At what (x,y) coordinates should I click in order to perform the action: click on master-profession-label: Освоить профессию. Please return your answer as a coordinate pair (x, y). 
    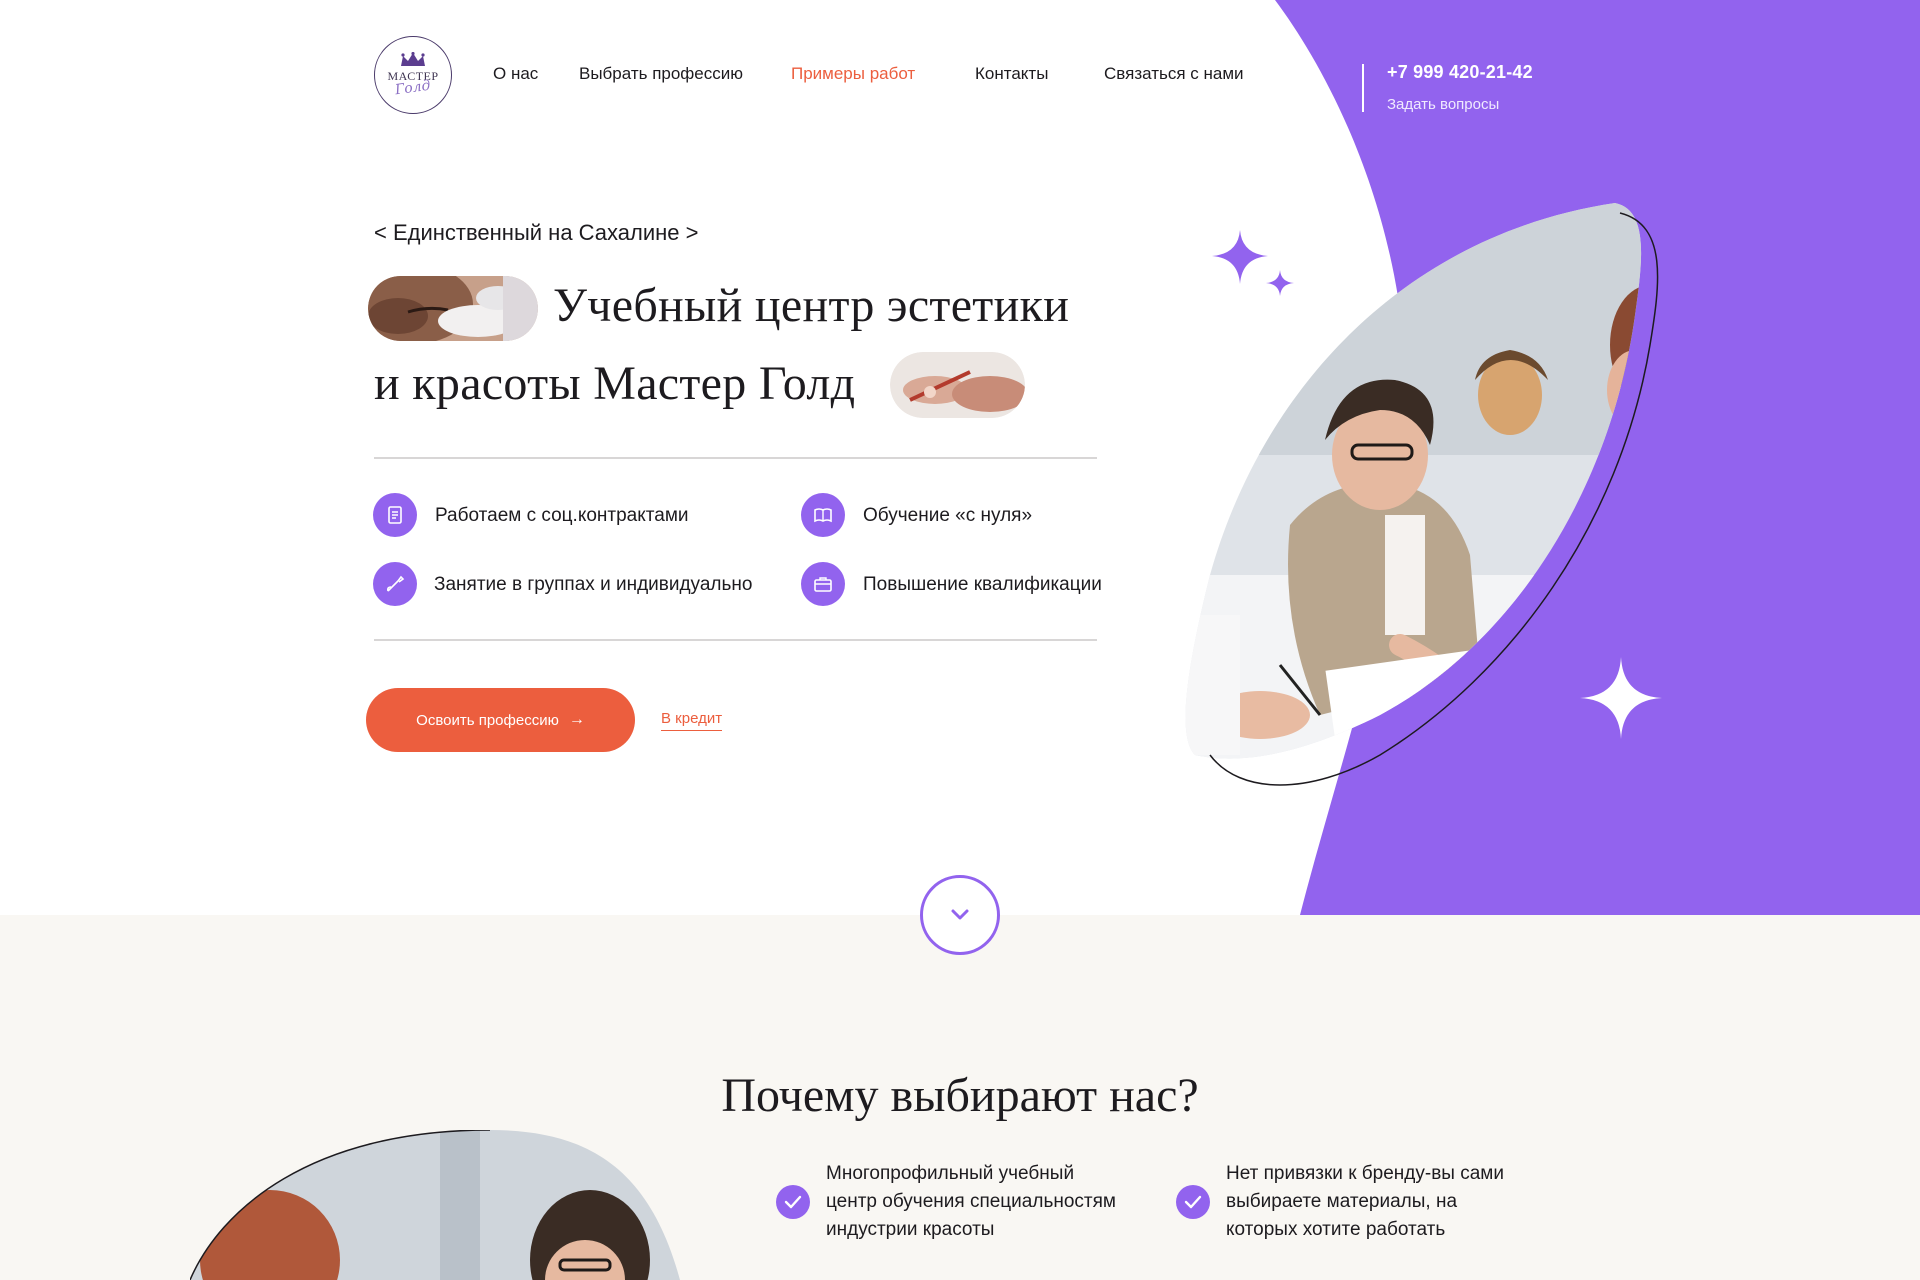
    Looking at the image, I should click on (487, 720).